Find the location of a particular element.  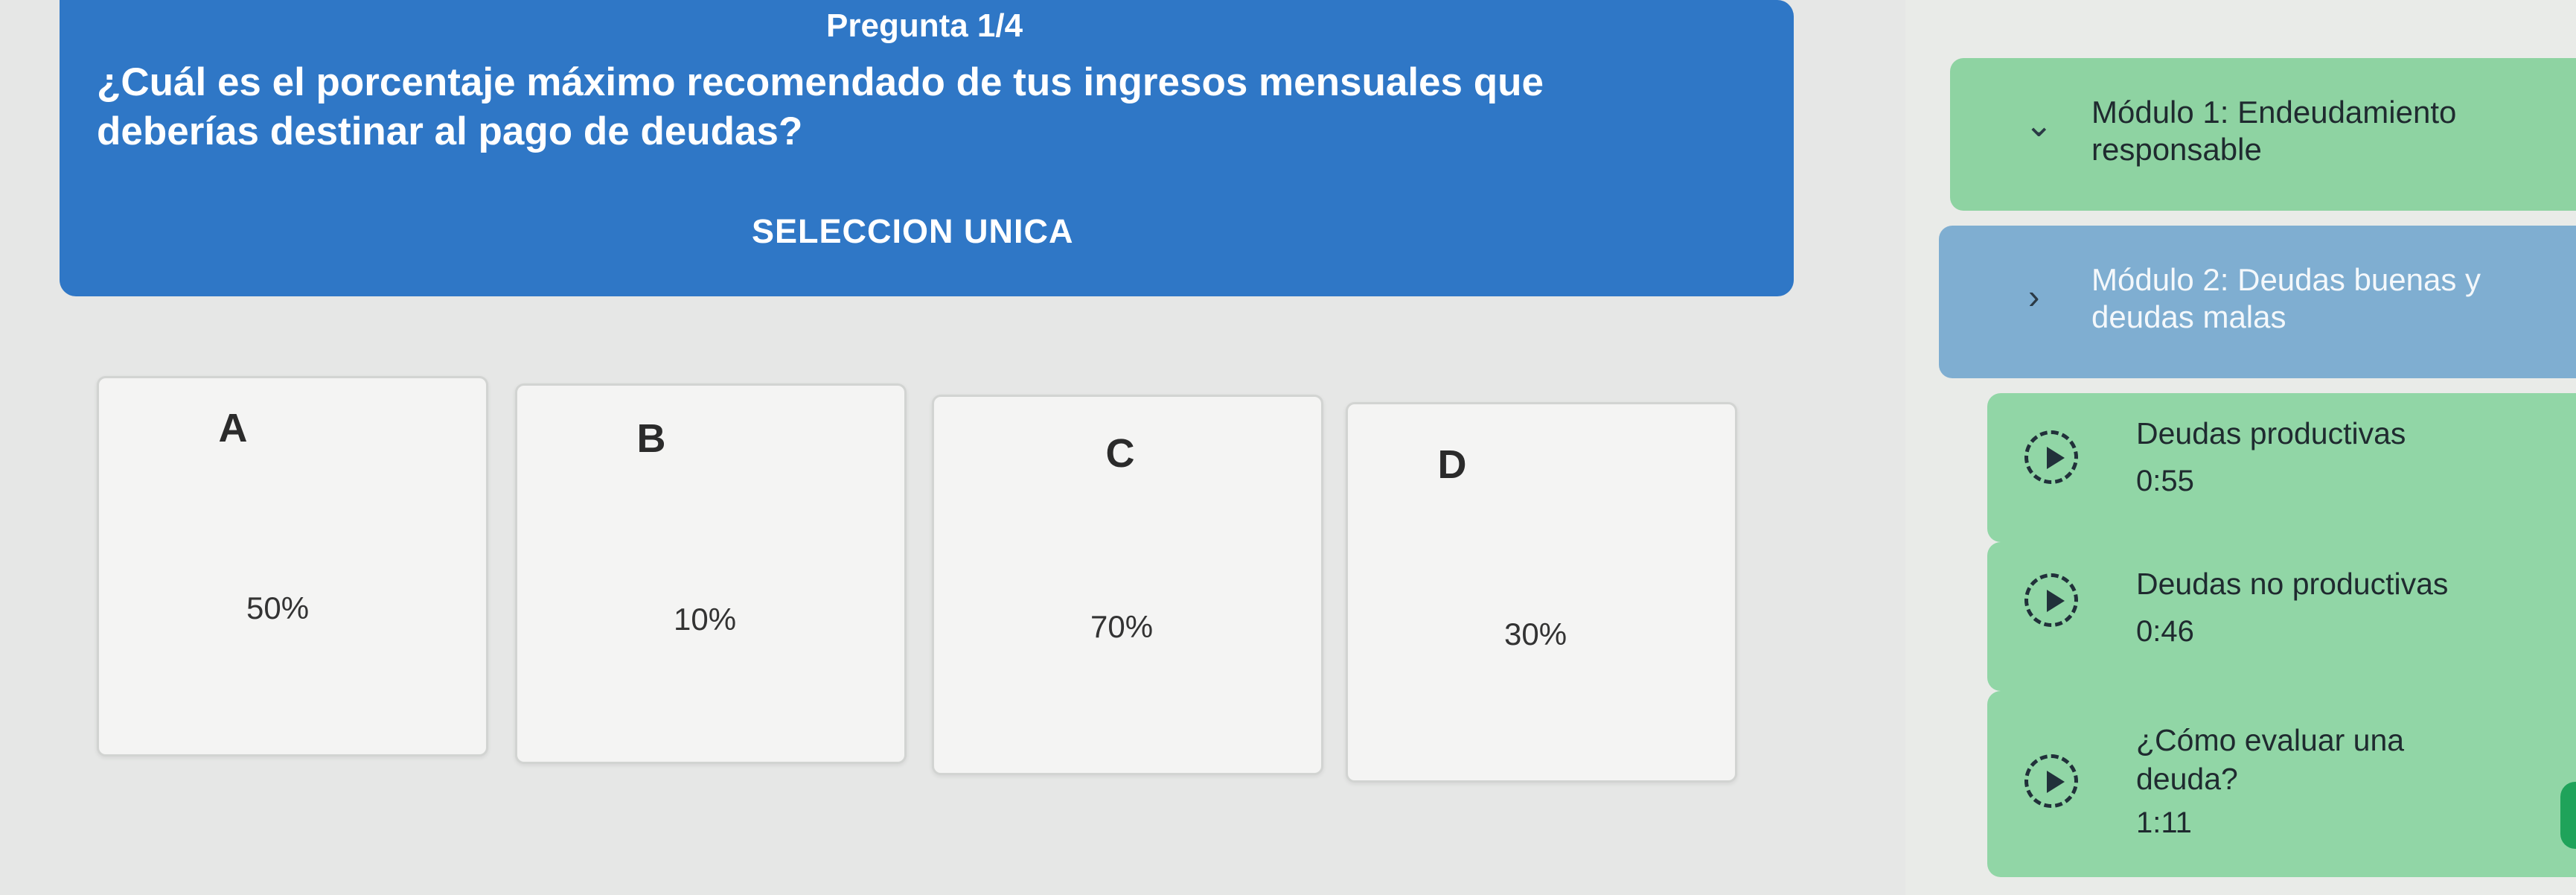

option-a-card: A 50% is located at coordinates (292, 566).